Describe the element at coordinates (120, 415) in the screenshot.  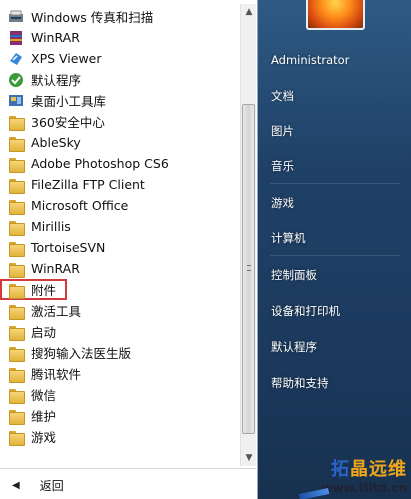
I see `program-item-maintenance: 维护` at that location.